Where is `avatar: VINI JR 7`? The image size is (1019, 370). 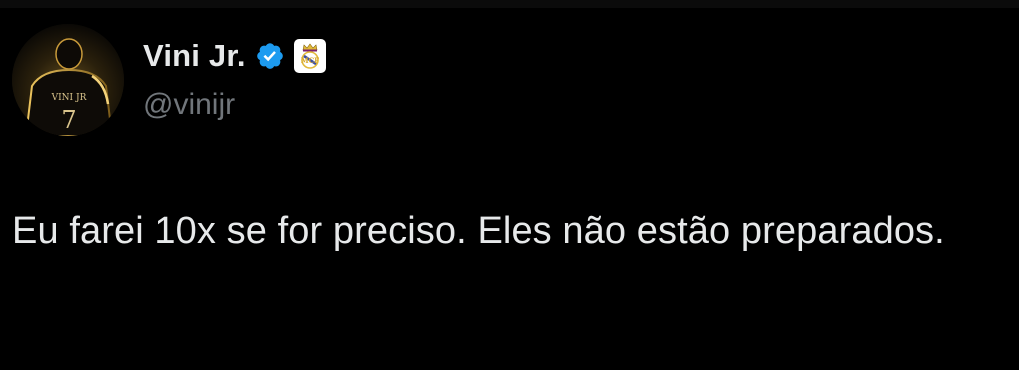
avatar: VINI JR 7 is located at coordinates (68, 80).